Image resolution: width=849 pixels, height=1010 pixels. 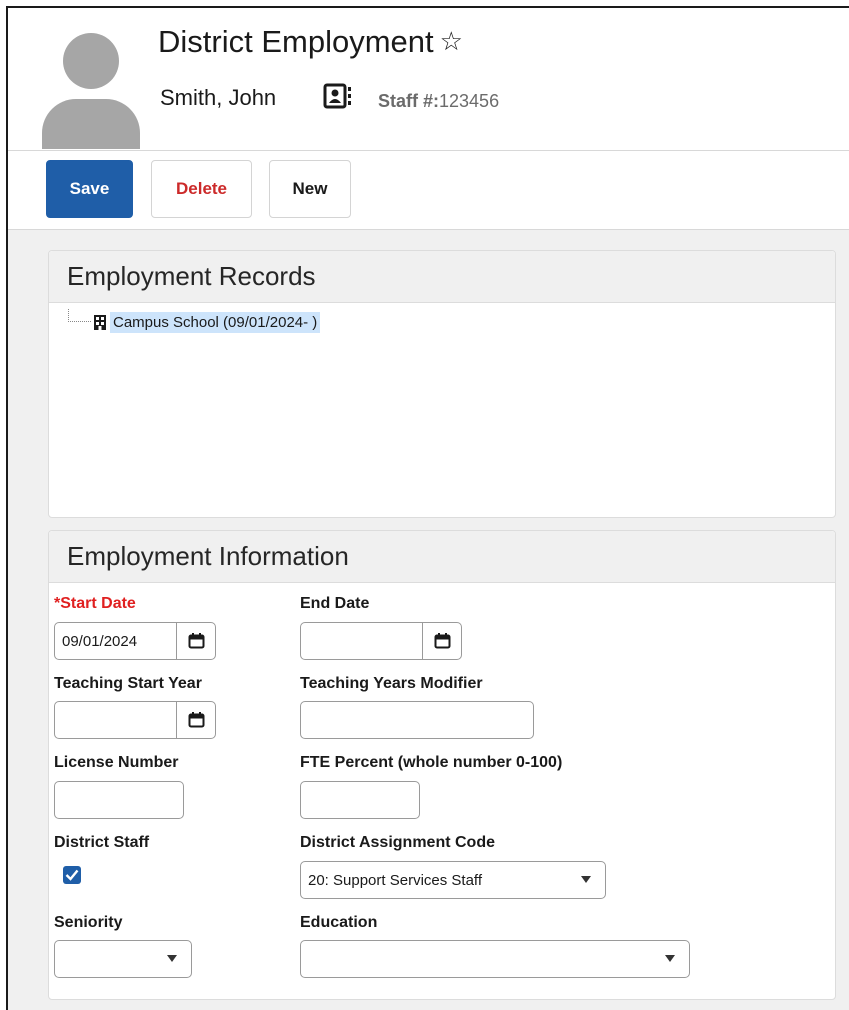 What do you see at coordinates (116, 762) in the screenshot?
I see `license-number-label: License Number` at bounding box center [116, 762].